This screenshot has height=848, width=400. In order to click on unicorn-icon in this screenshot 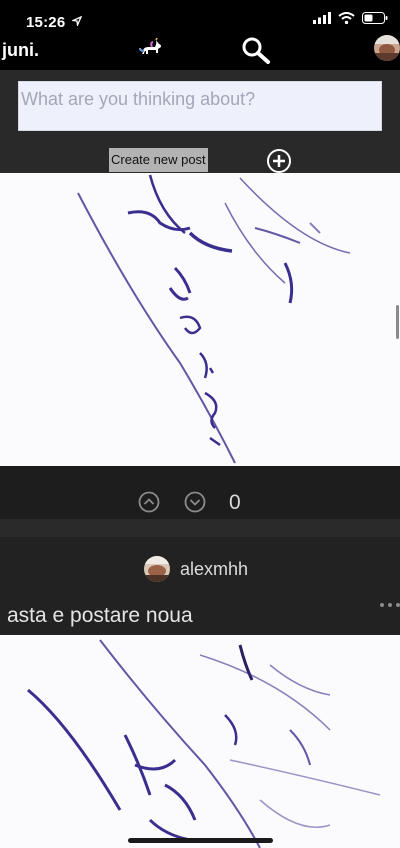, I will do `click(151, 49)`.